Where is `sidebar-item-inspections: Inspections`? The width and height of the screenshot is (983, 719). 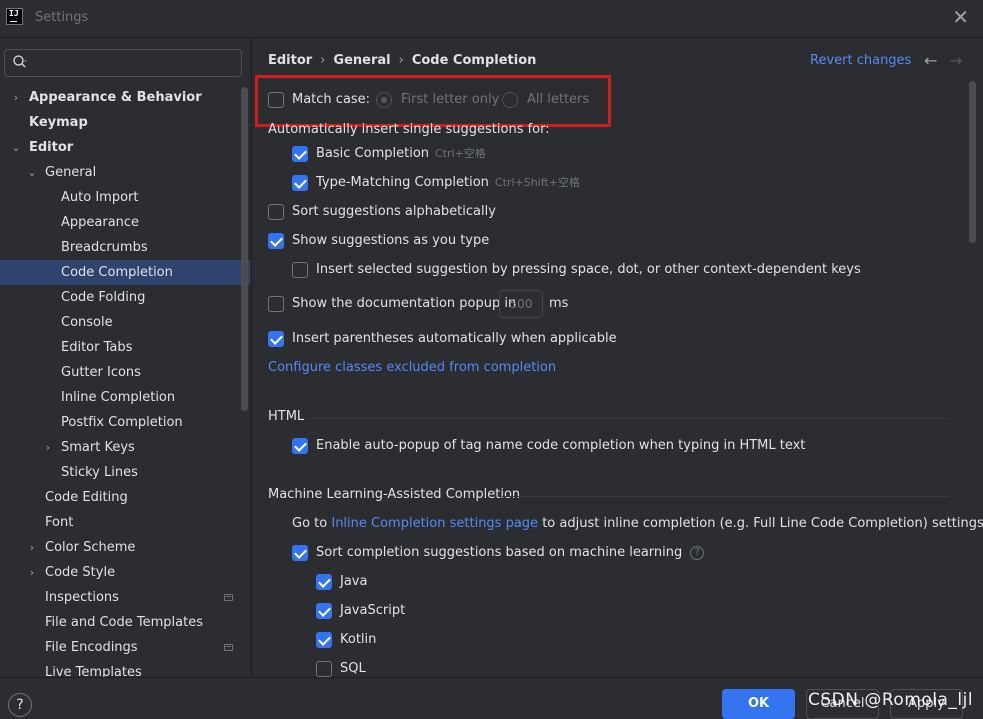
sidebar-item-inspections: Inspections is located at coordinates (125, 597).